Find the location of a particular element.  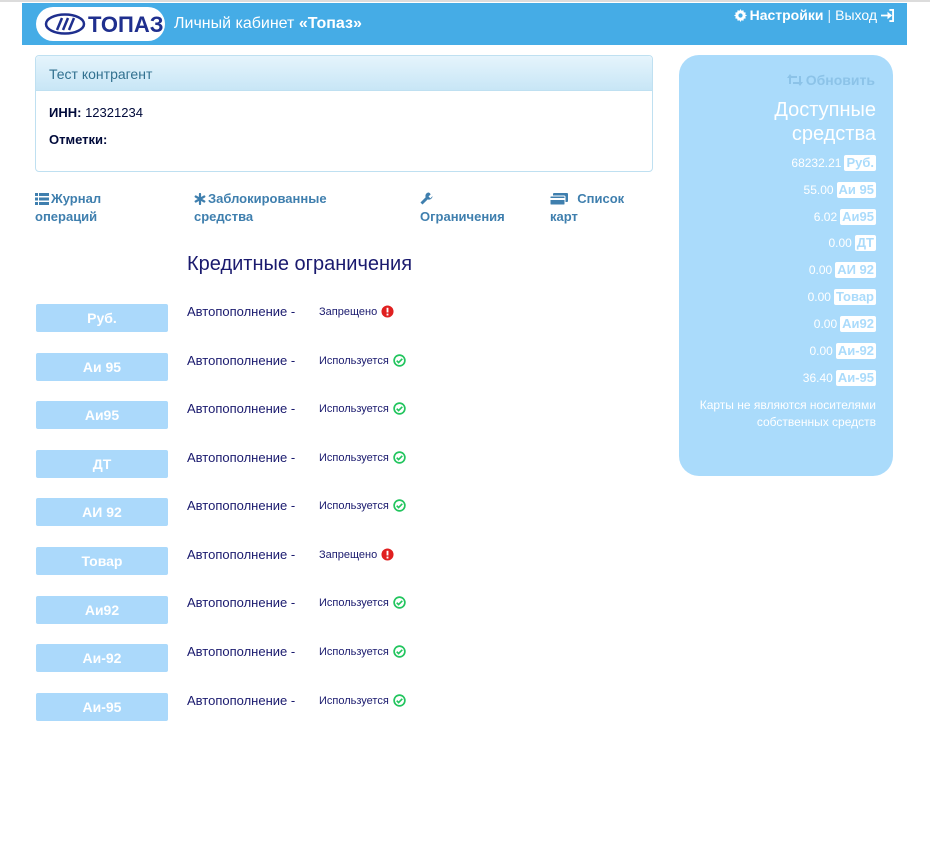

marks-label: Отметки: is located at coordinates (78, 139).